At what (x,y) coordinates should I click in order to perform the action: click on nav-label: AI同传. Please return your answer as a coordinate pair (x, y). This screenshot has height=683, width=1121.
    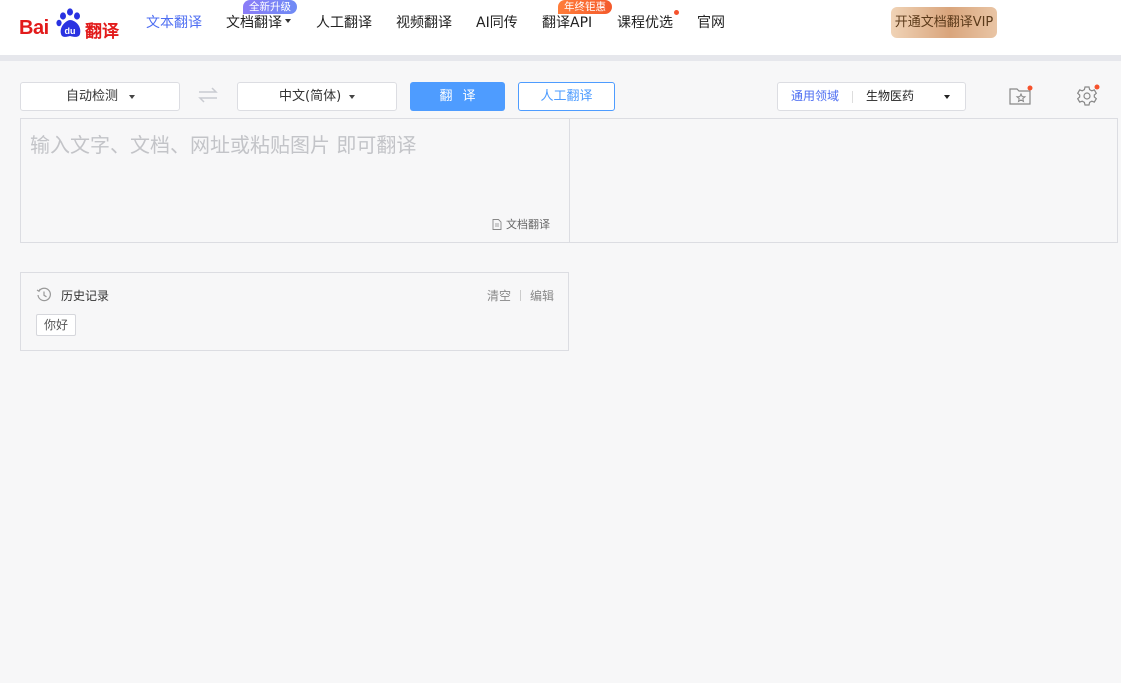
    Looking at the image, I should click on (497, 23).